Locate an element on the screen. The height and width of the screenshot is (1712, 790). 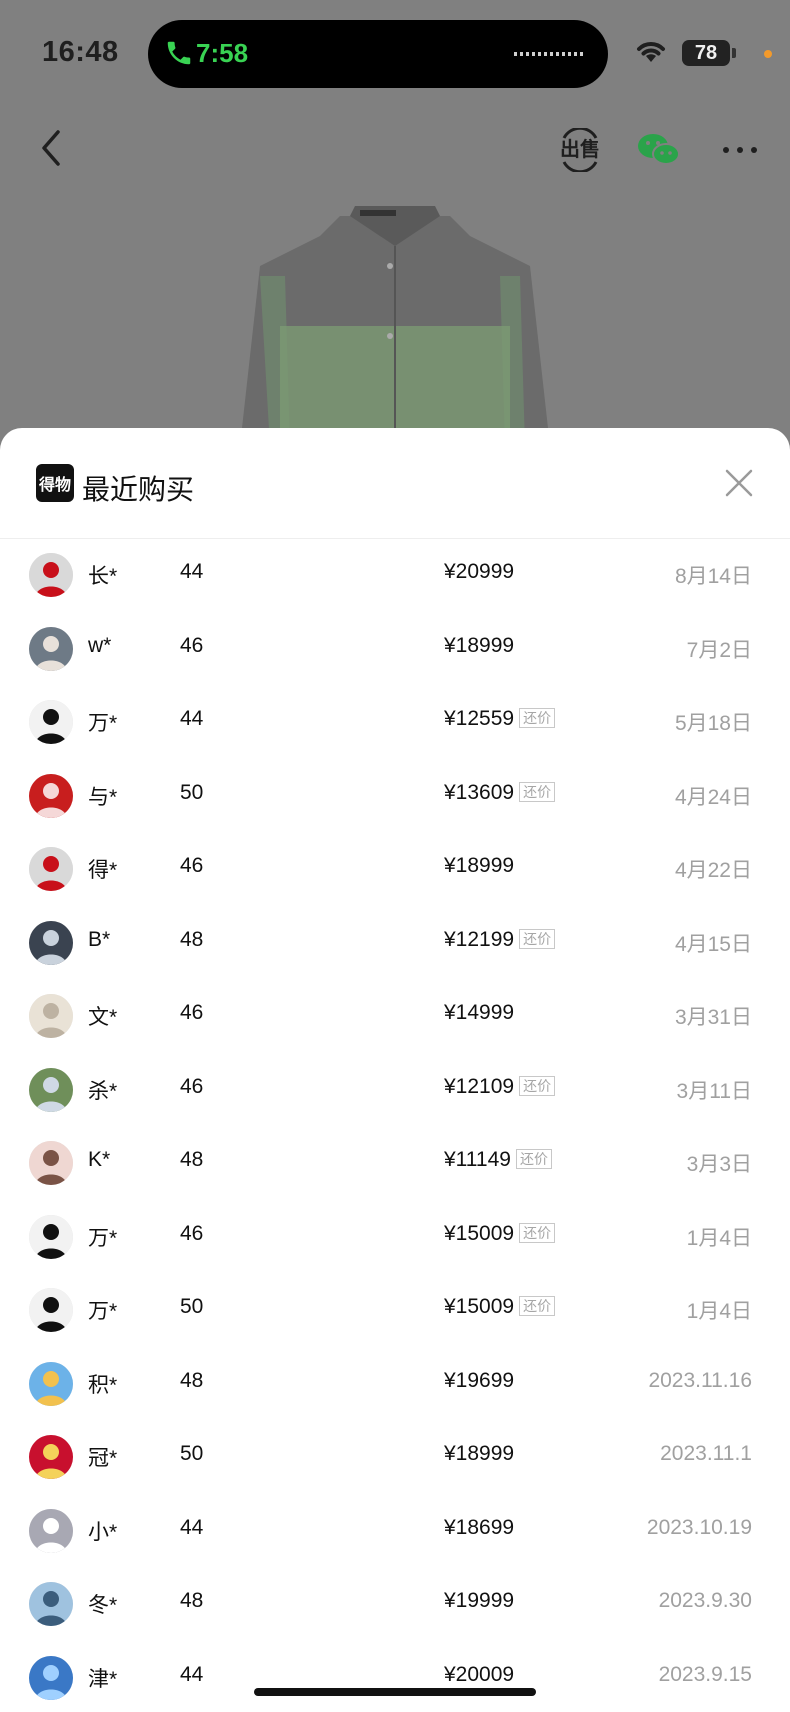
more-icon is located at coordinates (740, 150).